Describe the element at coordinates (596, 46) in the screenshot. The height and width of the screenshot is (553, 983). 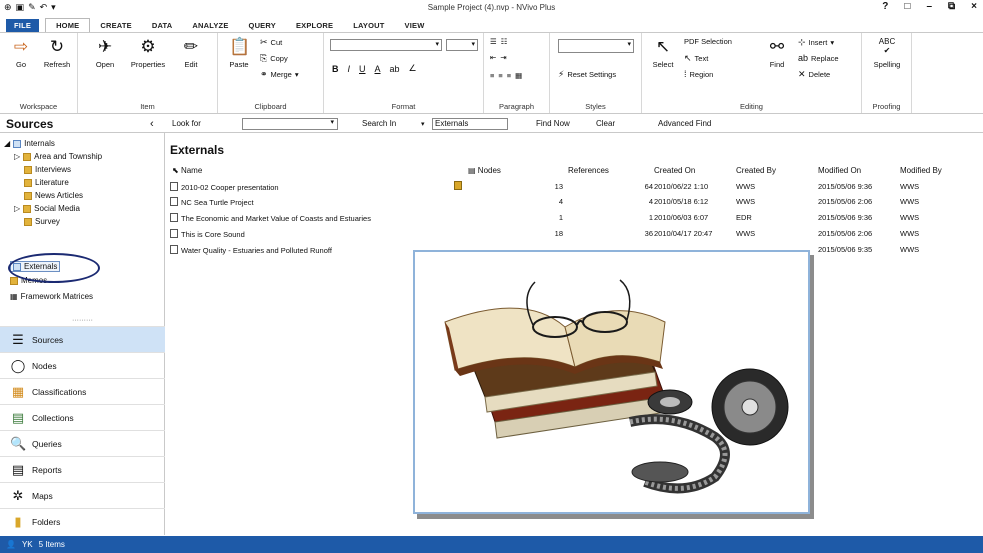
I see `styles-select: ▾` at that location.